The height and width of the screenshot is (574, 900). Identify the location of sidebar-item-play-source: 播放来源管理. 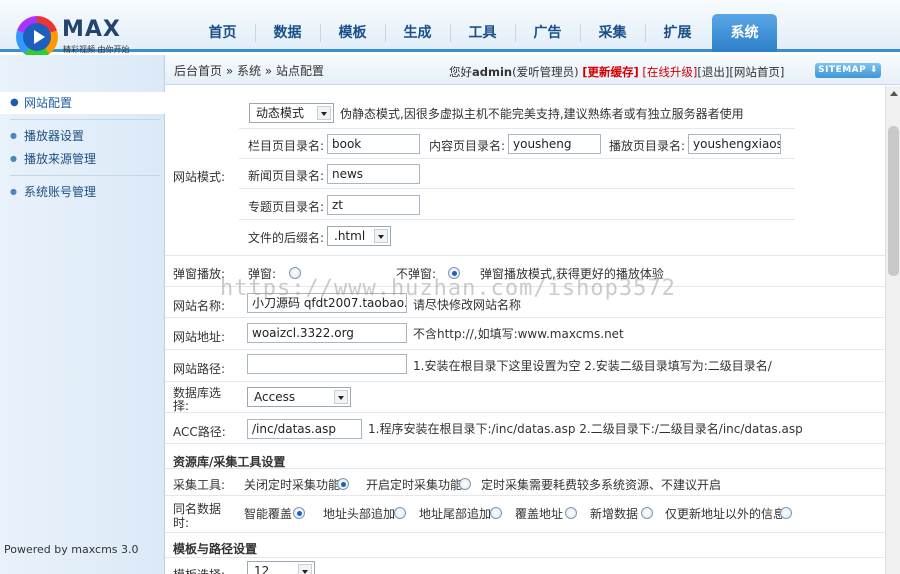
(82, 159).